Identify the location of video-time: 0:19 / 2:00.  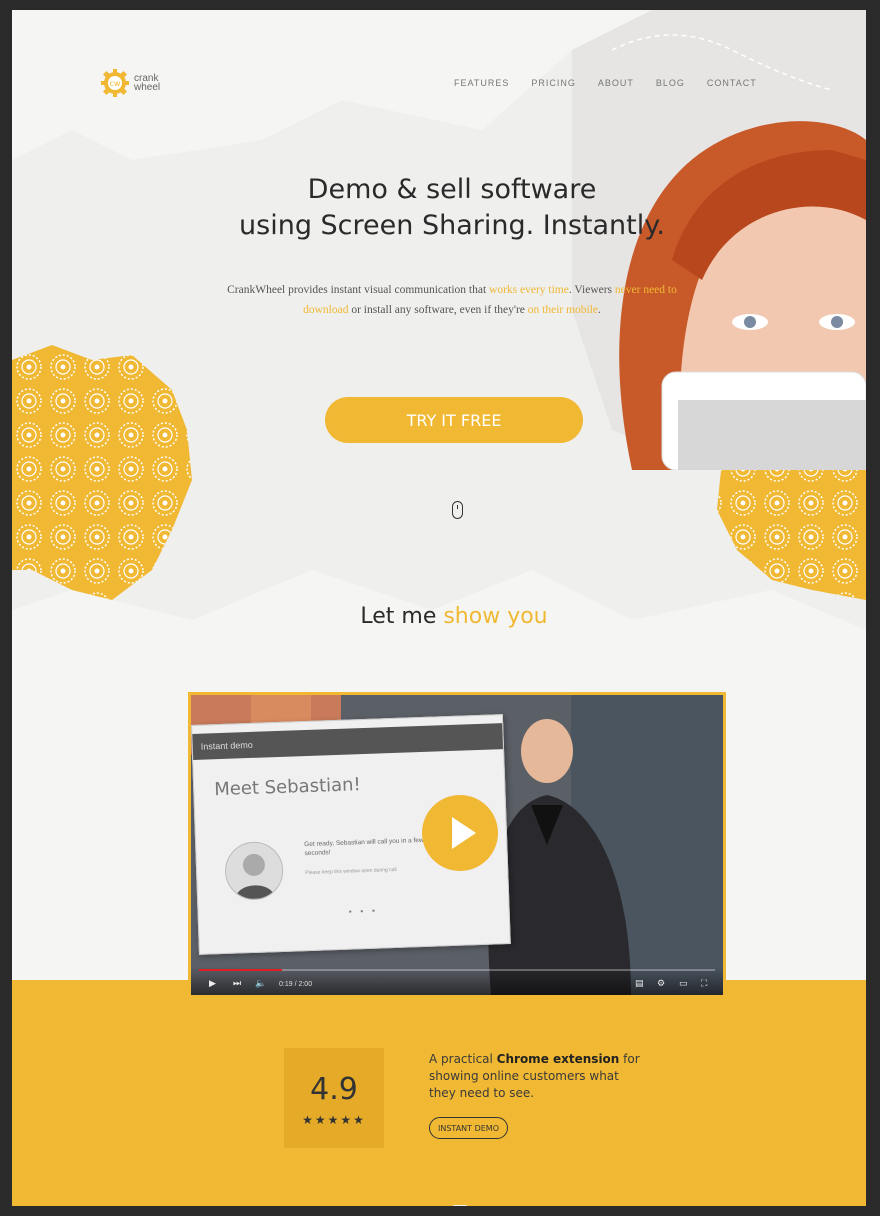
(296, 984).